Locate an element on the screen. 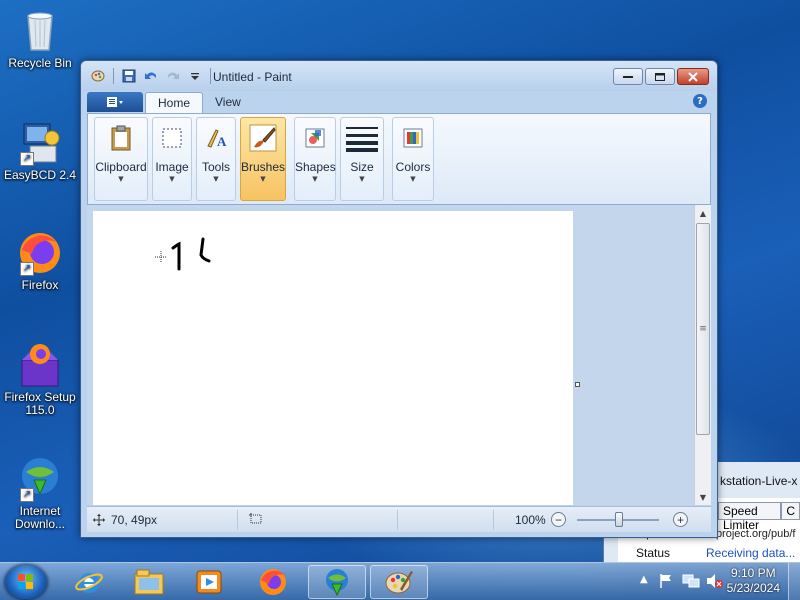 The image size is (800, 600). scroll-up-icon: ▲ is located at coordinates (703, 213).